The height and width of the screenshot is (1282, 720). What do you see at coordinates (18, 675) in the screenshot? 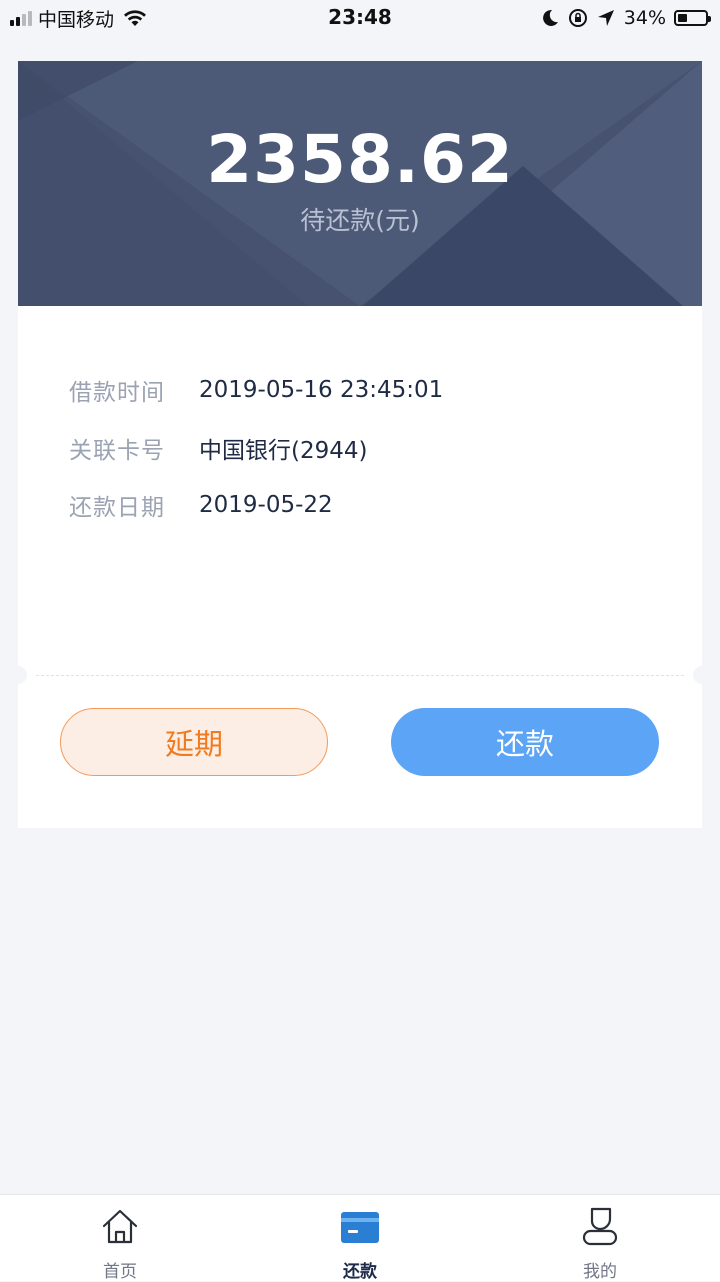
I see `ticket-notch-left` at bounding box center [18, 675].